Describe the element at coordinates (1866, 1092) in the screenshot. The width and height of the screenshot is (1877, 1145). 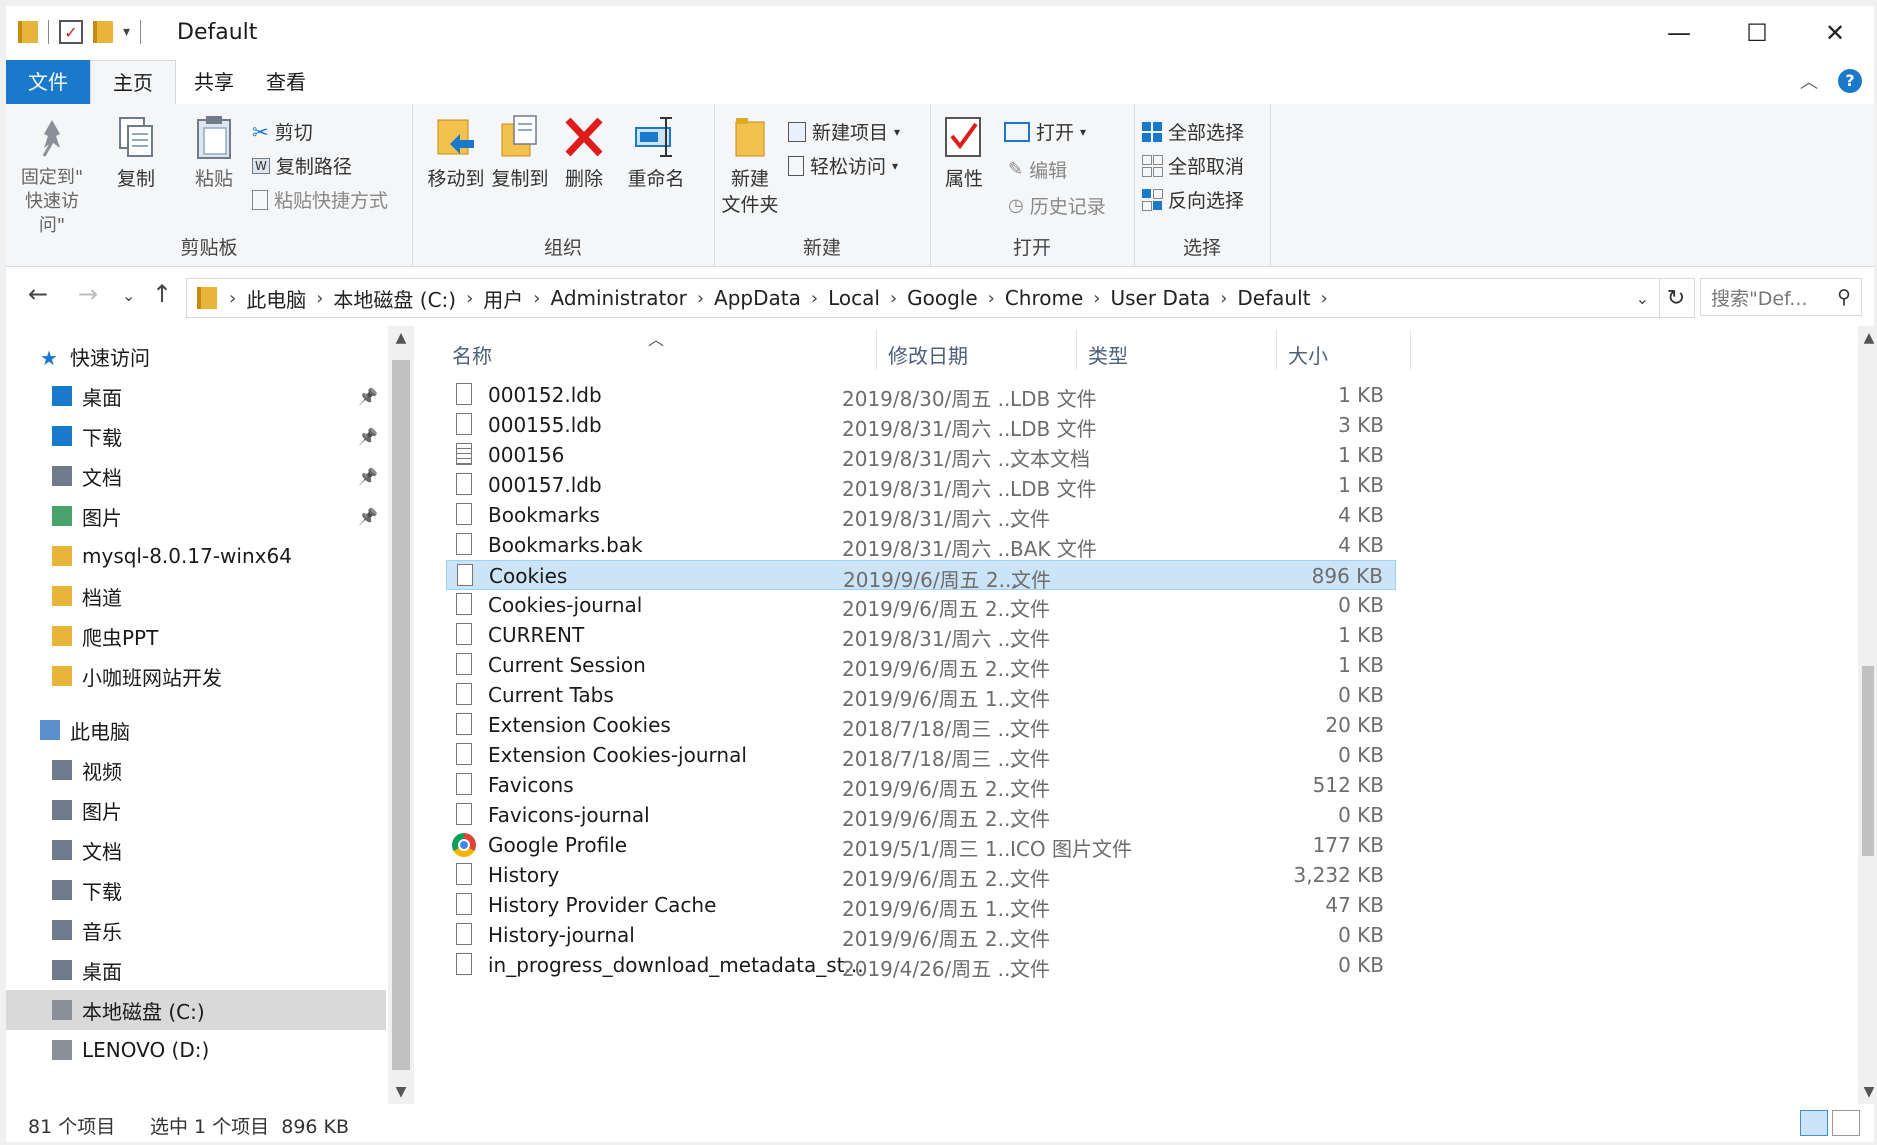
I see `scroll-down-icon: ▼` at that location.